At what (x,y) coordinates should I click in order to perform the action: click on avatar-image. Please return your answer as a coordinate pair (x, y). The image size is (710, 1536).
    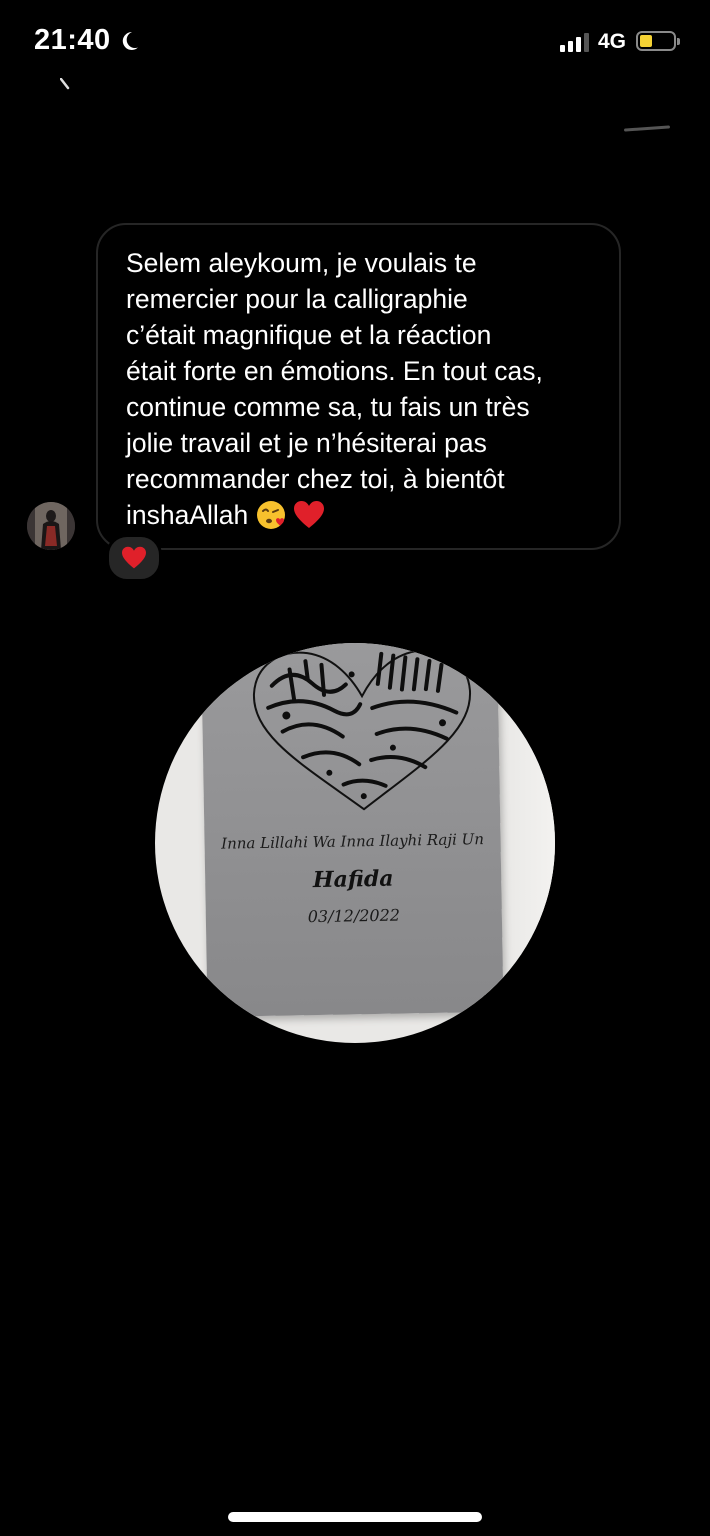
    Looking at the image, I should click on (51, 526).